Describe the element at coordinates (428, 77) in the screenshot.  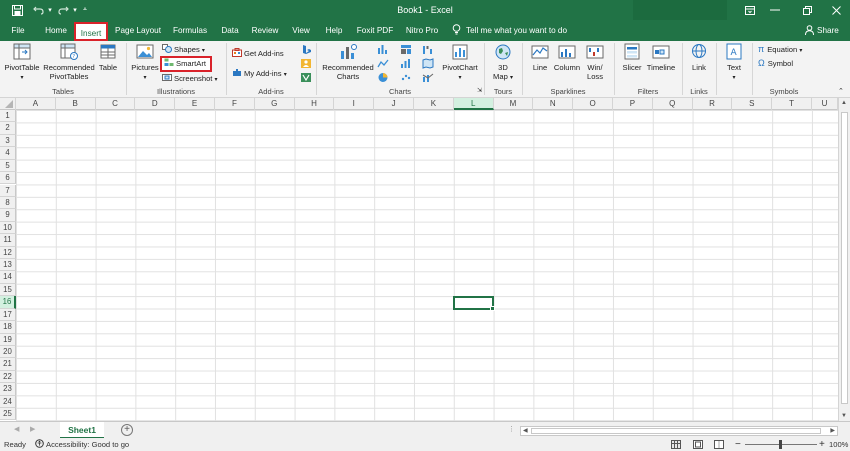
I see `combo-chart-icon` at that location.